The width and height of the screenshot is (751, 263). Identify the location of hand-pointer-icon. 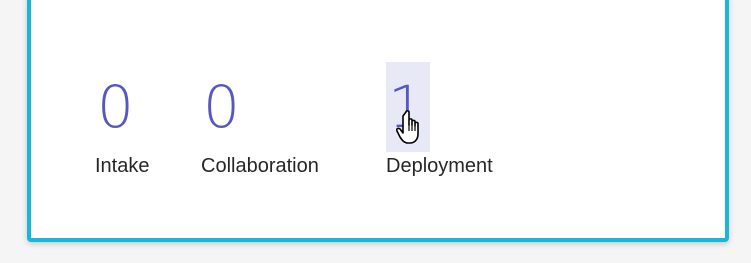
(407, 127).